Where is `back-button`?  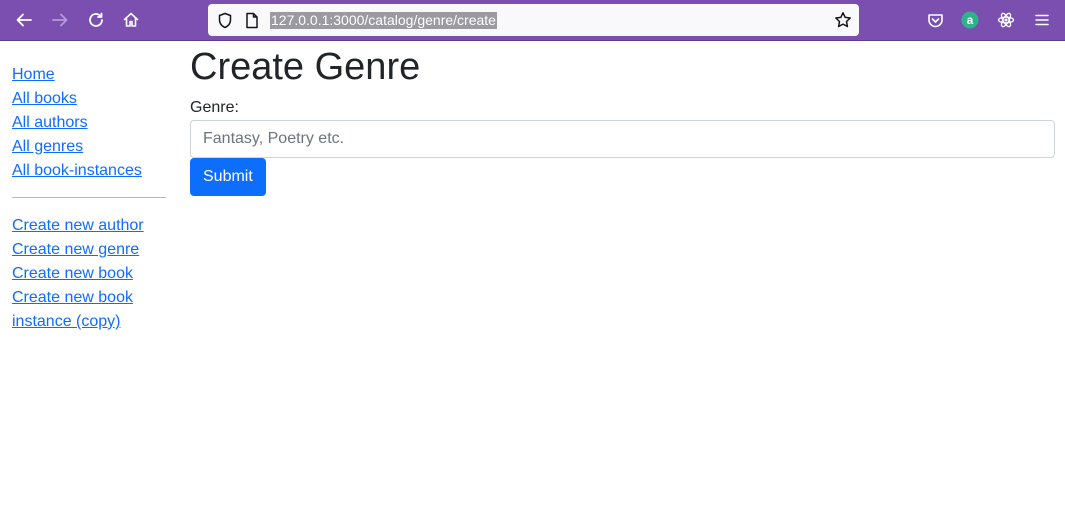
back-button is located at coordinates (24, 20).